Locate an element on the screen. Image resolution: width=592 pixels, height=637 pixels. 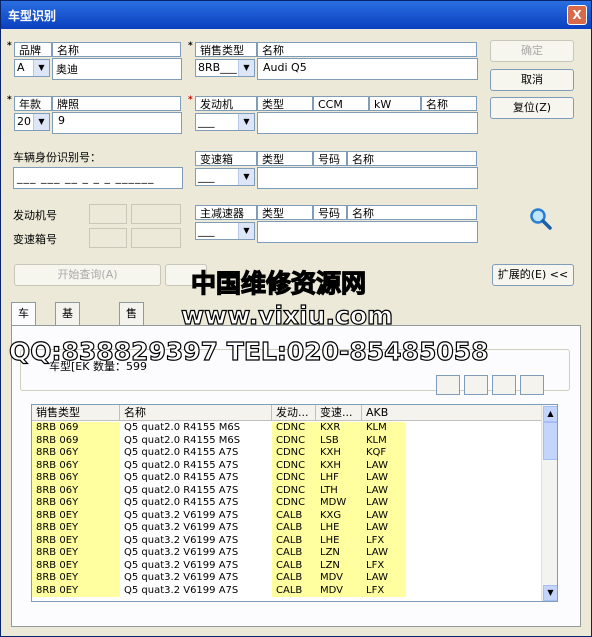
print-icon is located at coordinates (448, 385).